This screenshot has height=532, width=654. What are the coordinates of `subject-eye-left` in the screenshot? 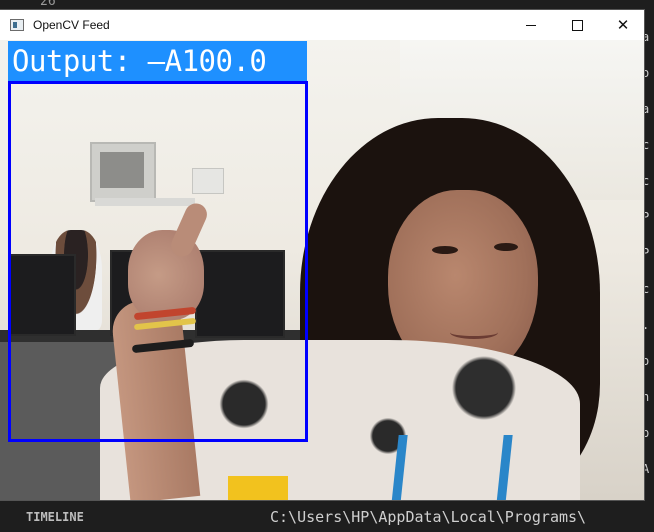 It's located at (445, 250).